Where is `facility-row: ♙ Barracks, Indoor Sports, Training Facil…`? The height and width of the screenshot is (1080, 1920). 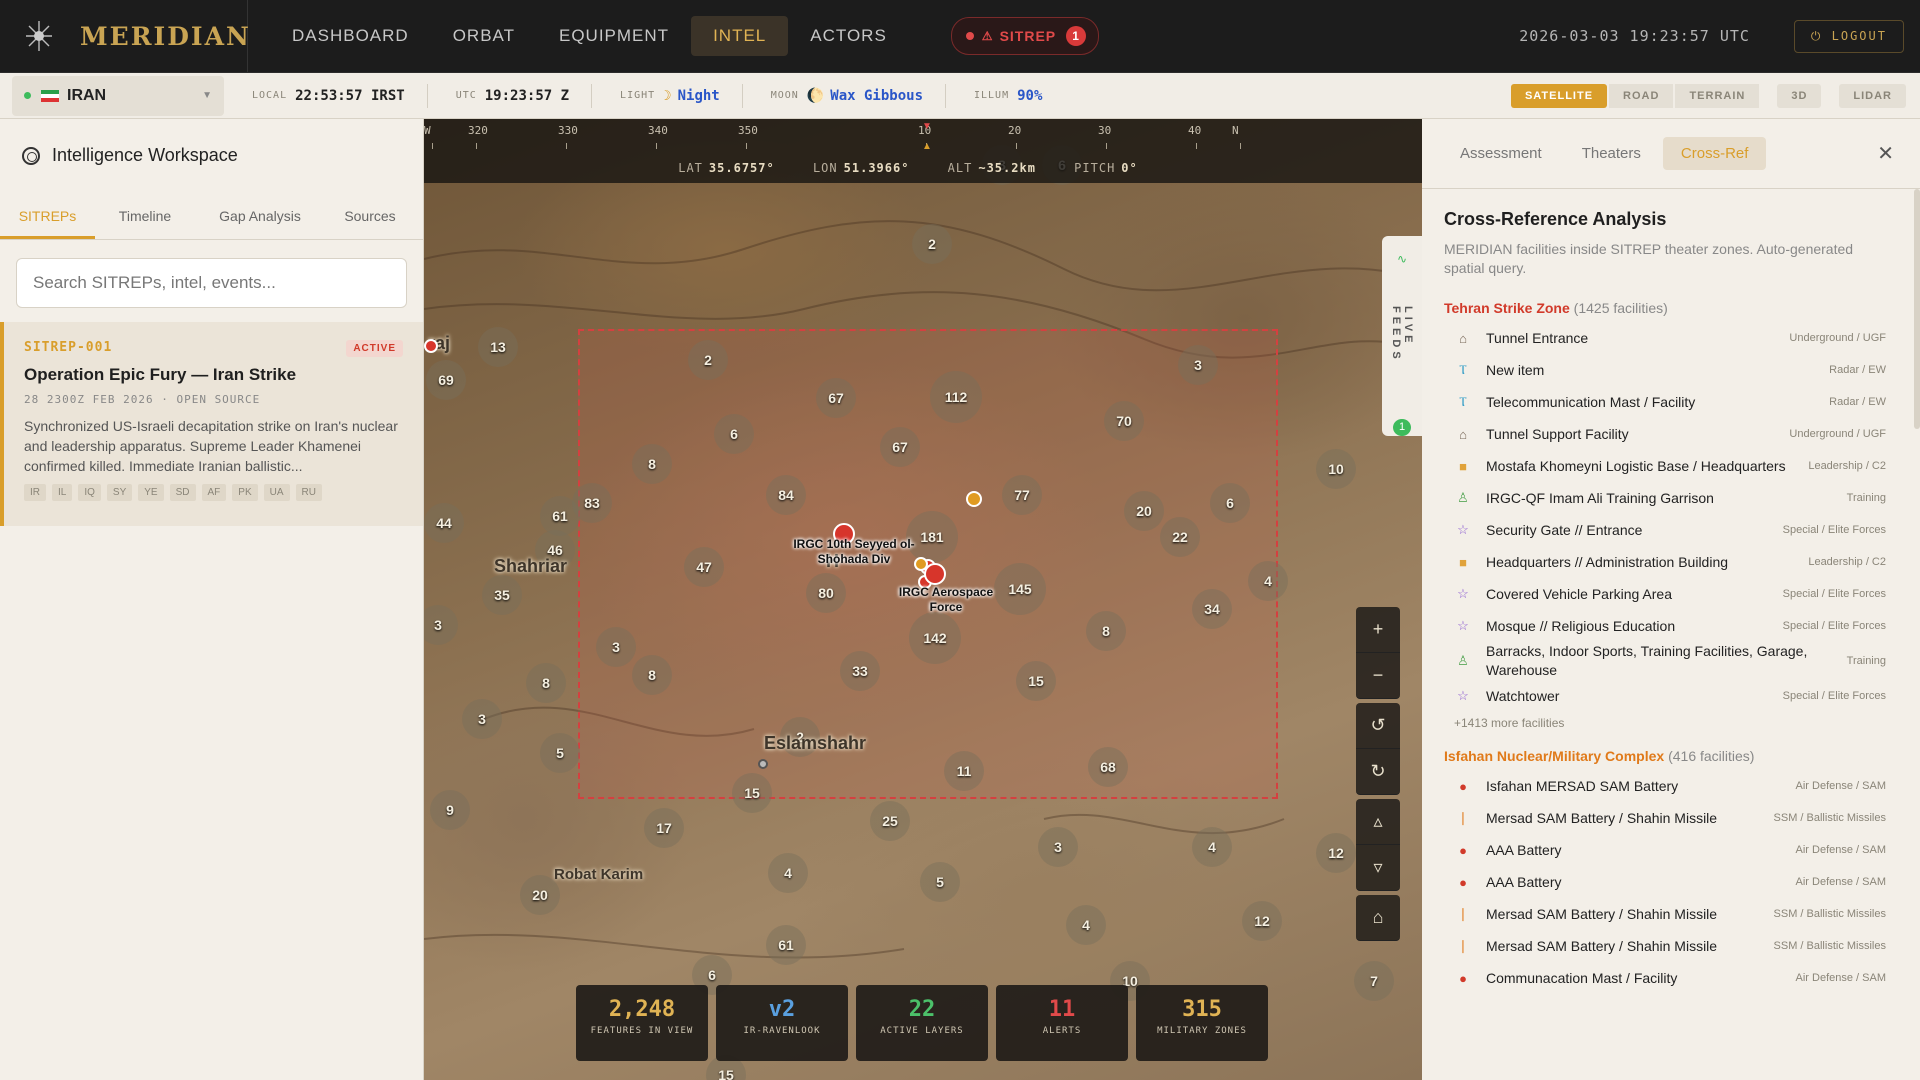
facility-row: ♙ Barracks, Indoor Sports, Training Facil… is located at coordinates (1665, 661).